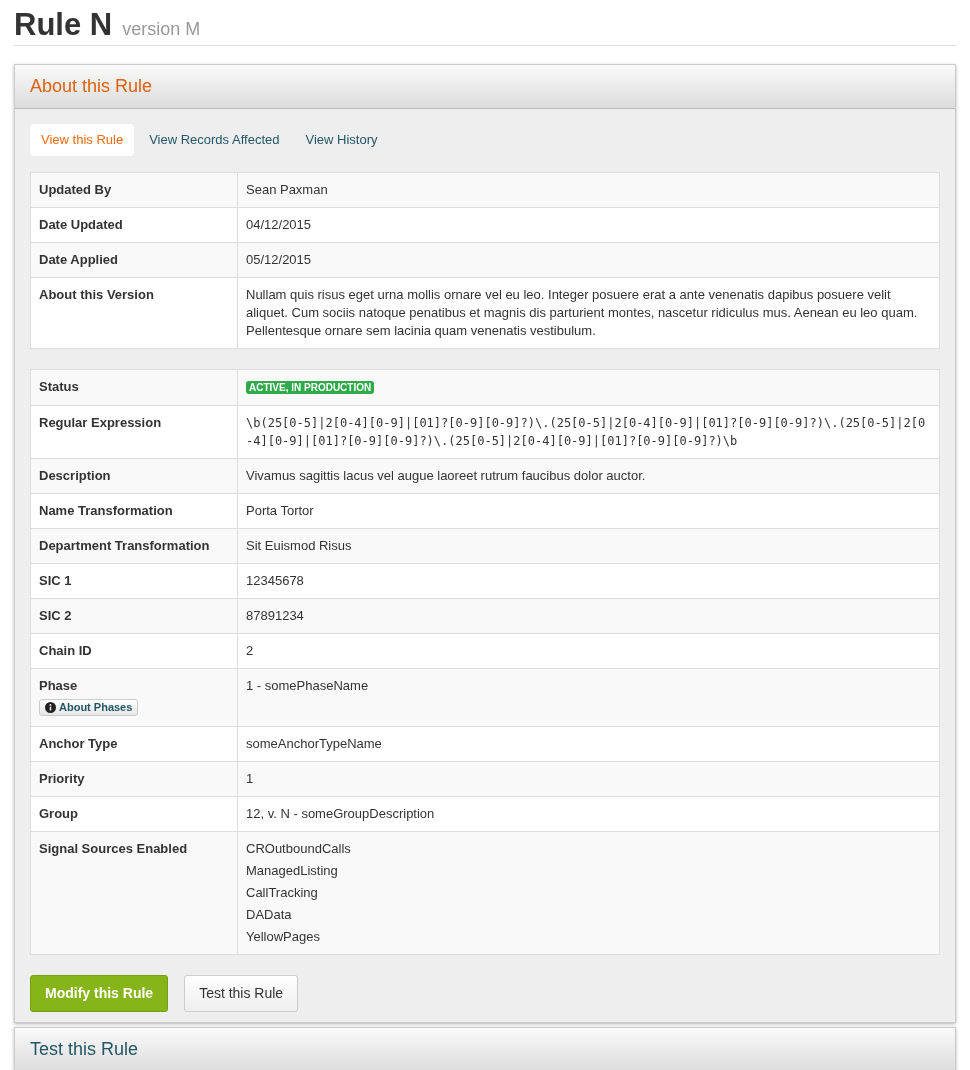  What do you see at coordinates (134, 259) in the screenshot?
I see `row-label: Date Applied` at bounding box center [134, 259].